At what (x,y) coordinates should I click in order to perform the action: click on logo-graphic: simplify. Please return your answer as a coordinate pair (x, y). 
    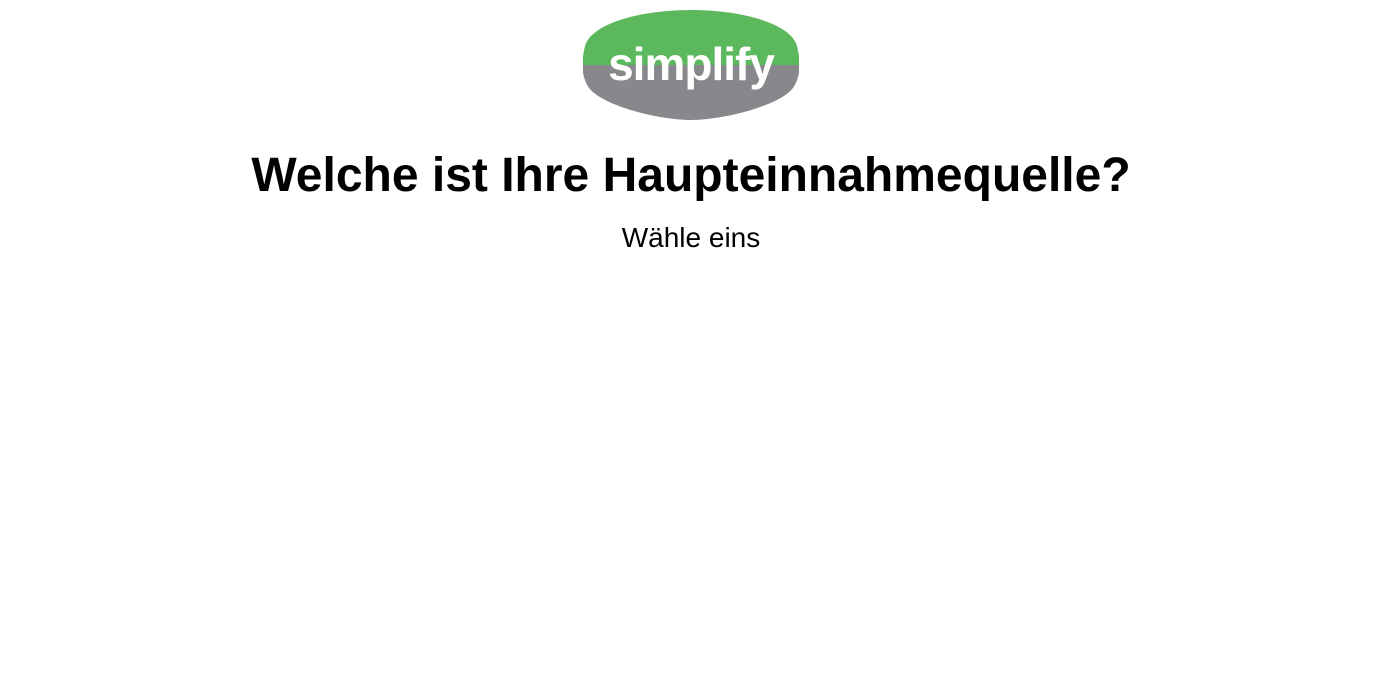
    Looking at the image, I should click on (691, 65).